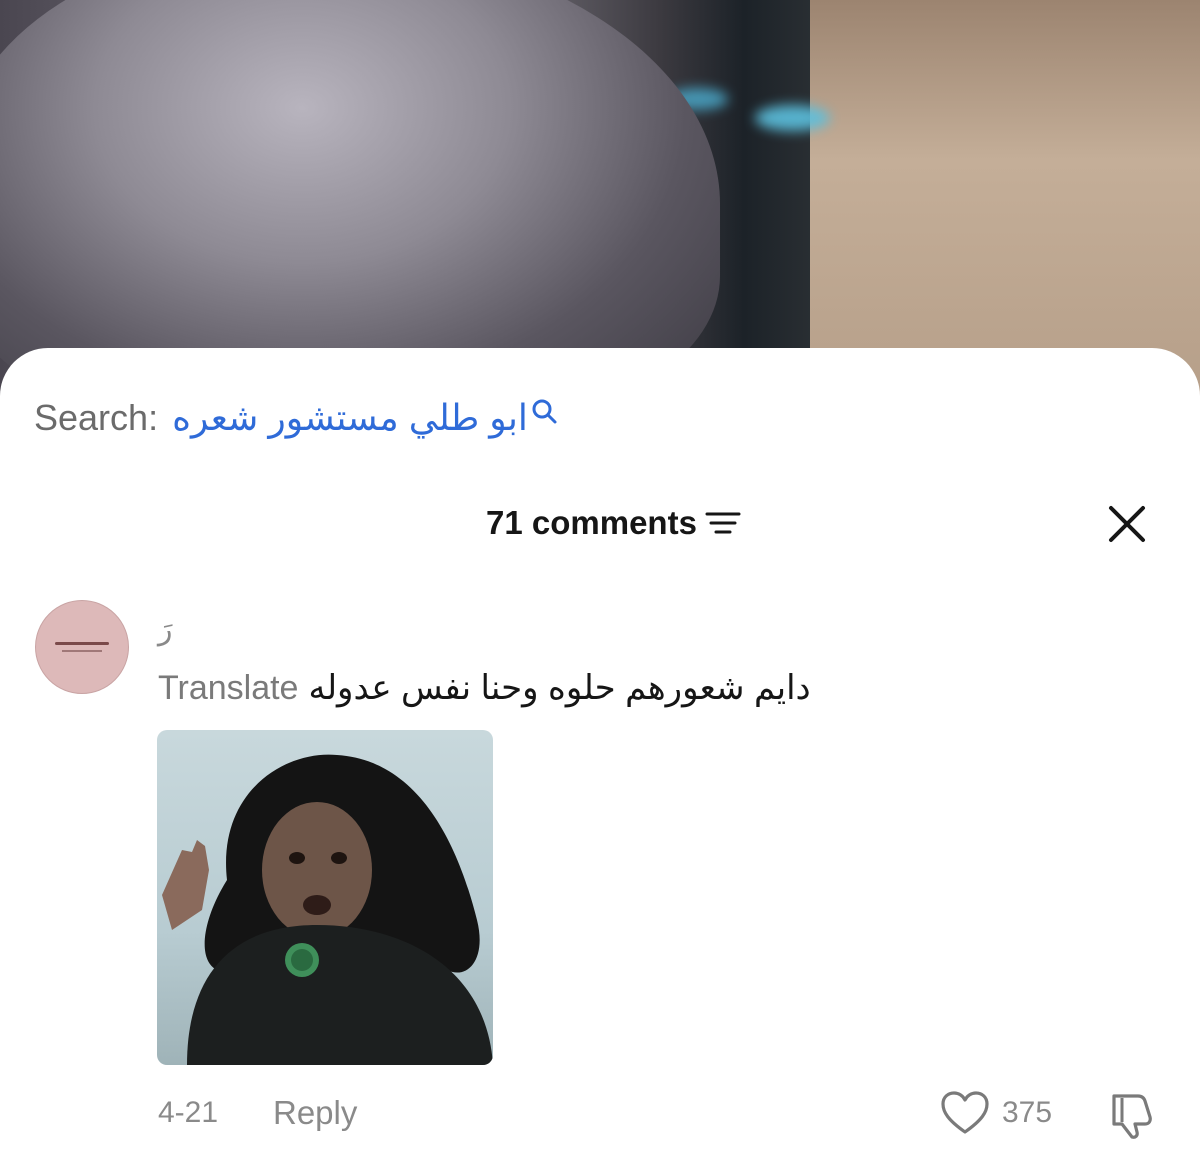 Image resolution: width=1200 pixels, height=1155 pixels. I want to click on comment-date: 4-21, so click(188, 1112).